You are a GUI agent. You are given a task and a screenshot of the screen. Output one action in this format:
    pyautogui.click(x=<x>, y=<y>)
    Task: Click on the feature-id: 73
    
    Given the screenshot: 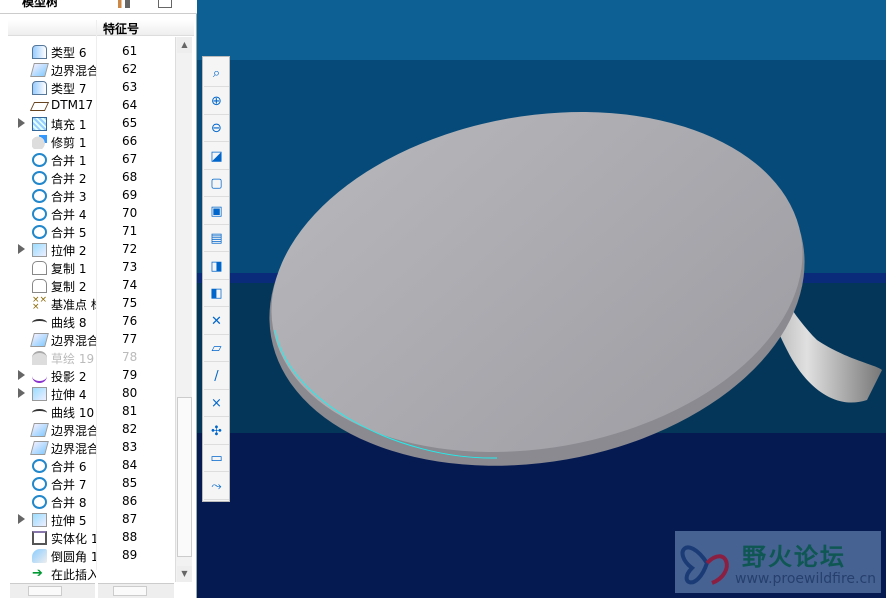 What is the action you would take?
    pyautogui.click(x=130, y=267)
    